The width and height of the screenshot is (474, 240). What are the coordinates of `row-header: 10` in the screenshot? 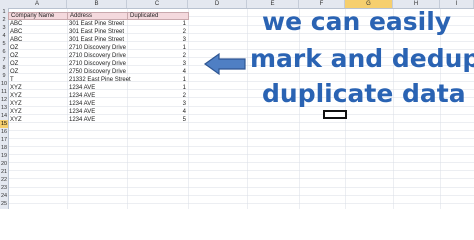 It's located at (4, 84).